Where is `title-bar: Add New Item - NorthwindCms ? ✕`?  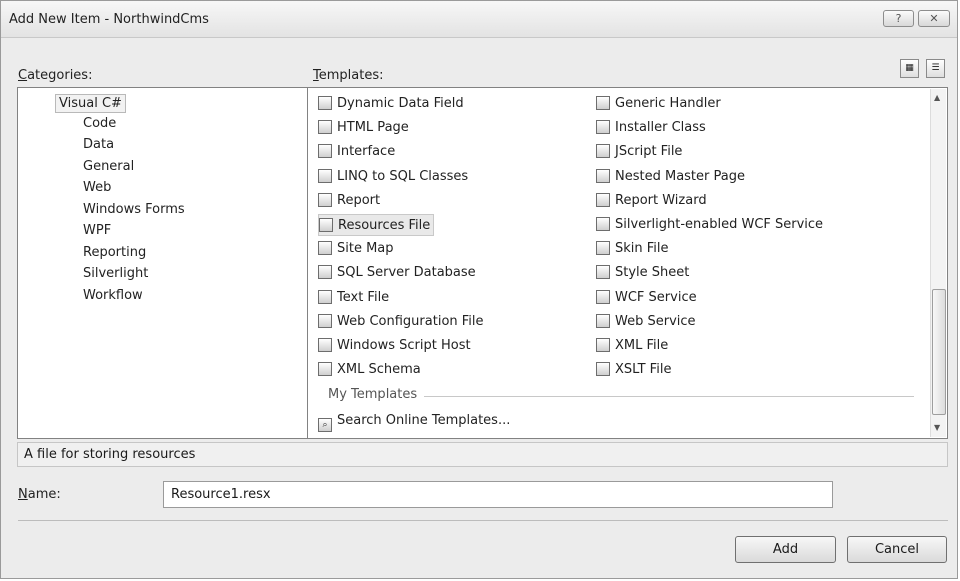
title-bar: Add New Item - NorthwindCms ? ✕ is located at coordinates (479, 19).